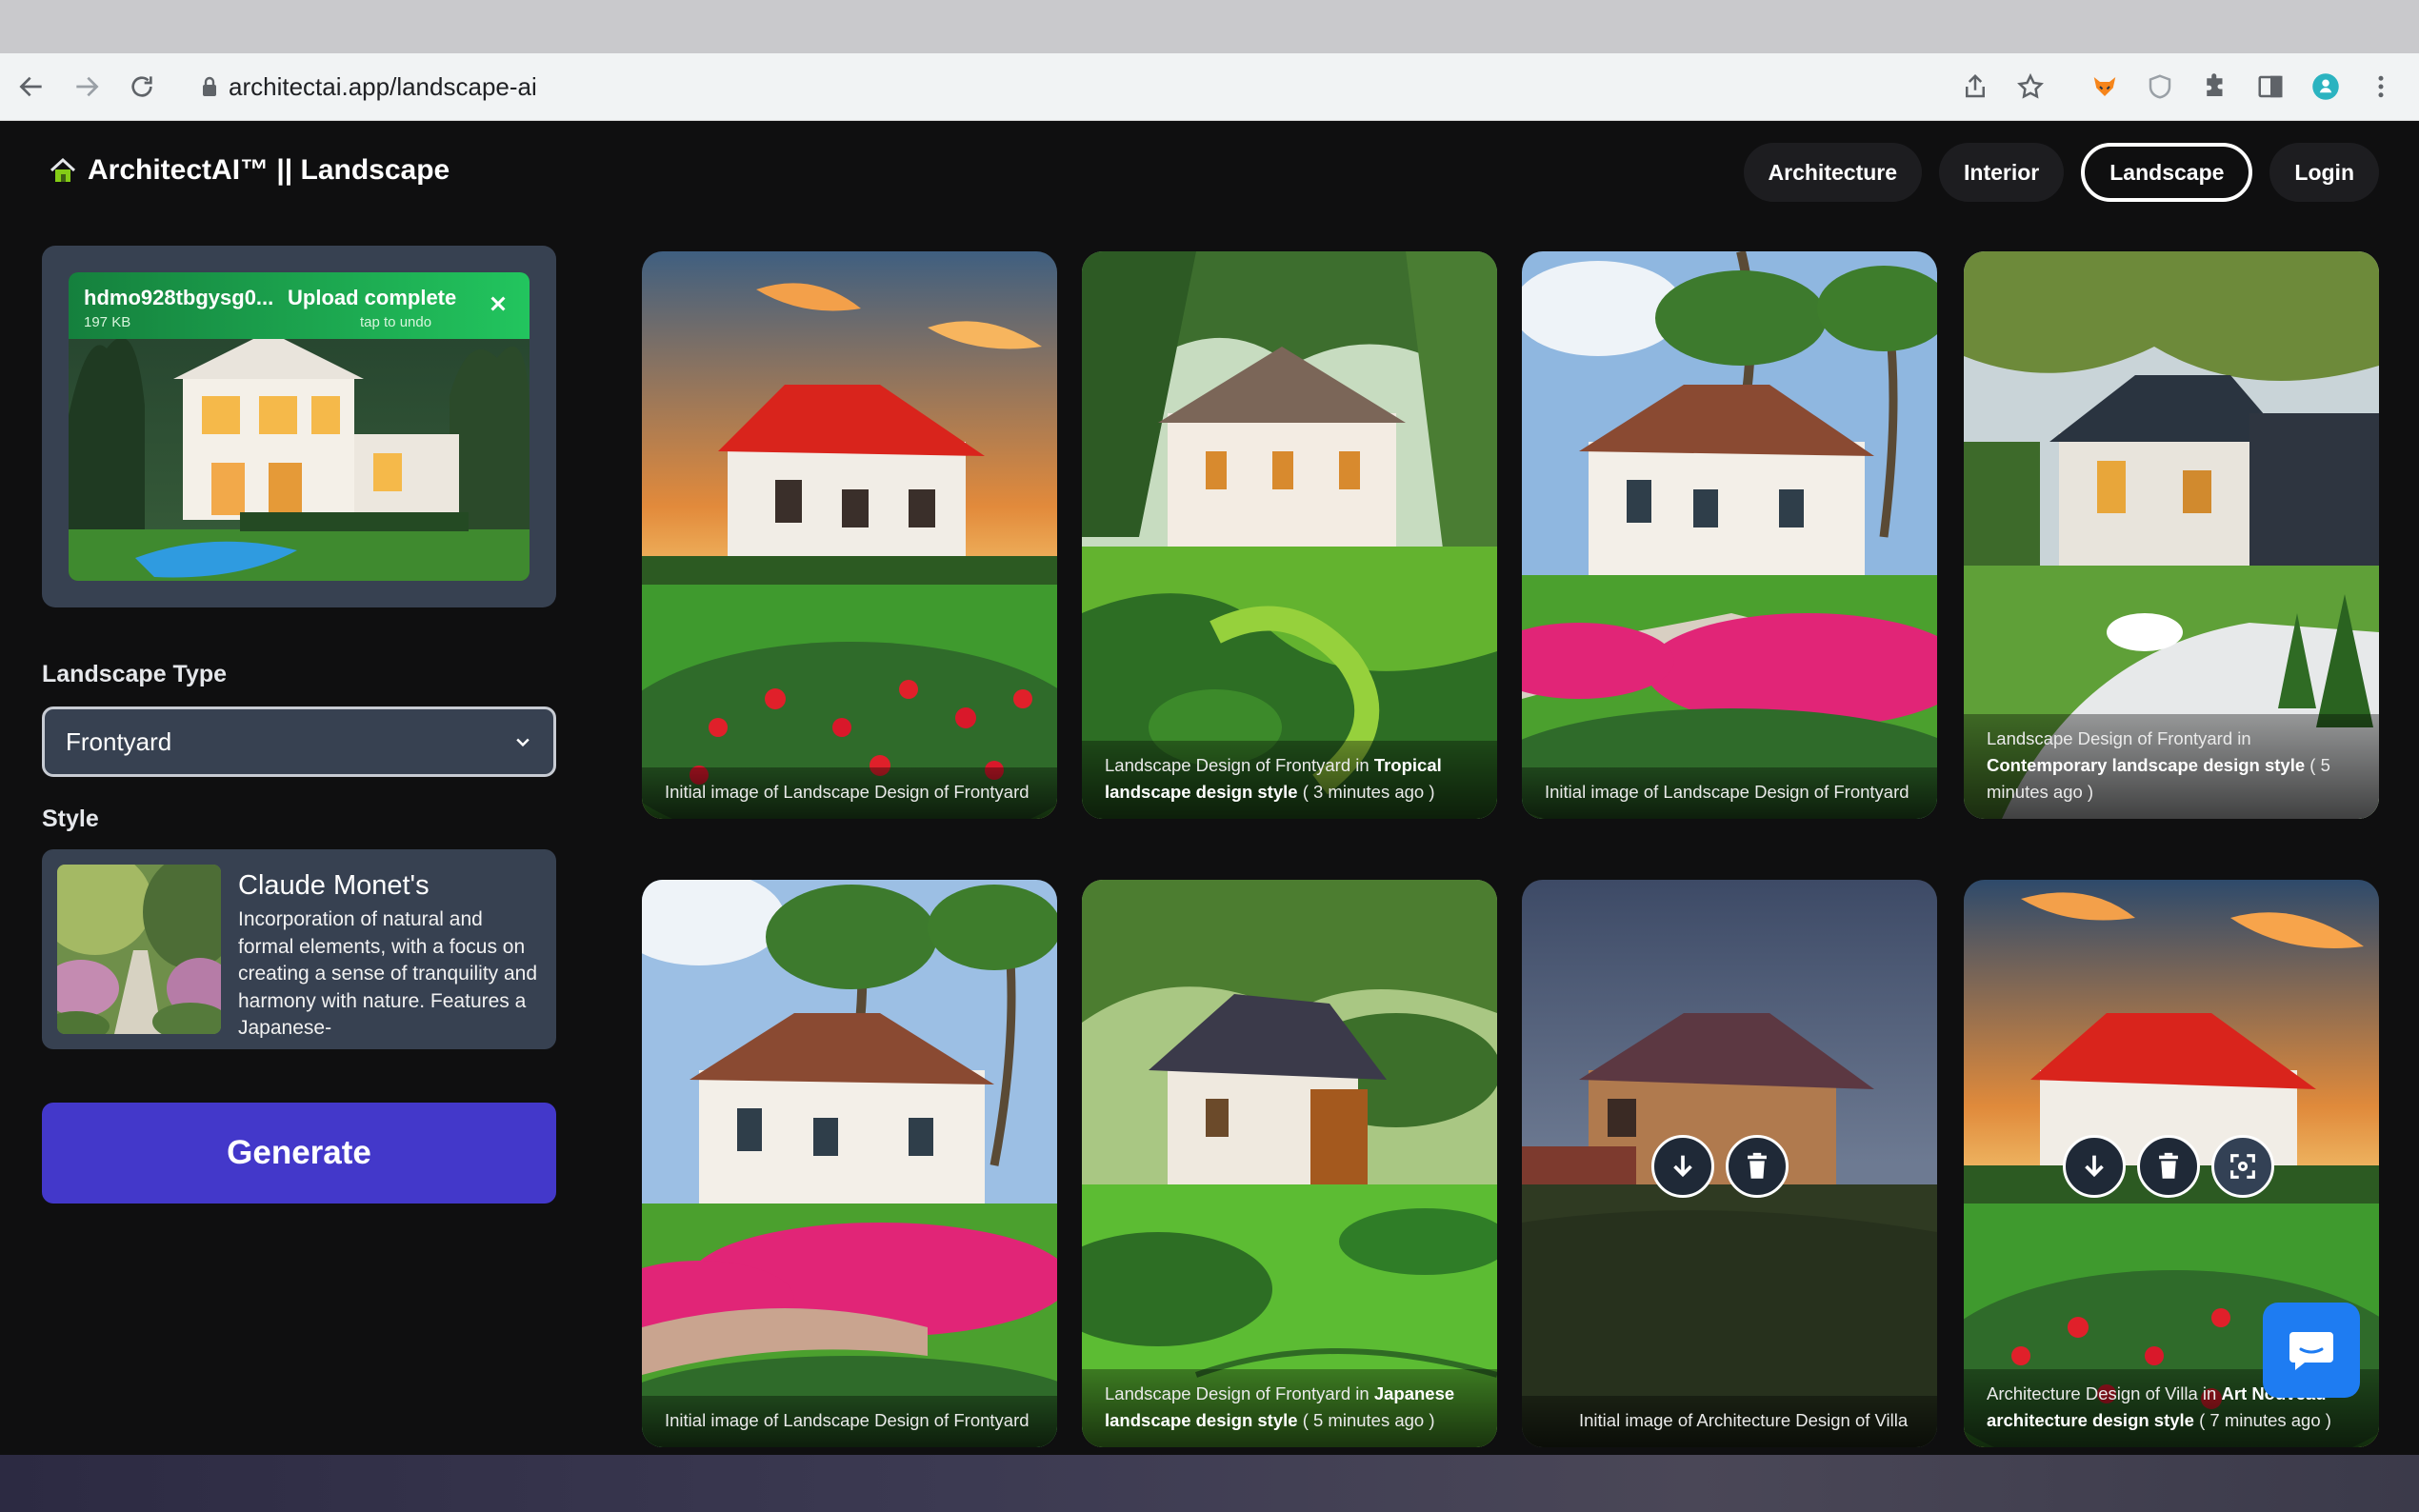  Describe the element at coordinates (269, 170) in the screenshot. I see `logo-text: ArchitectAI™ || Landscape` at that location.